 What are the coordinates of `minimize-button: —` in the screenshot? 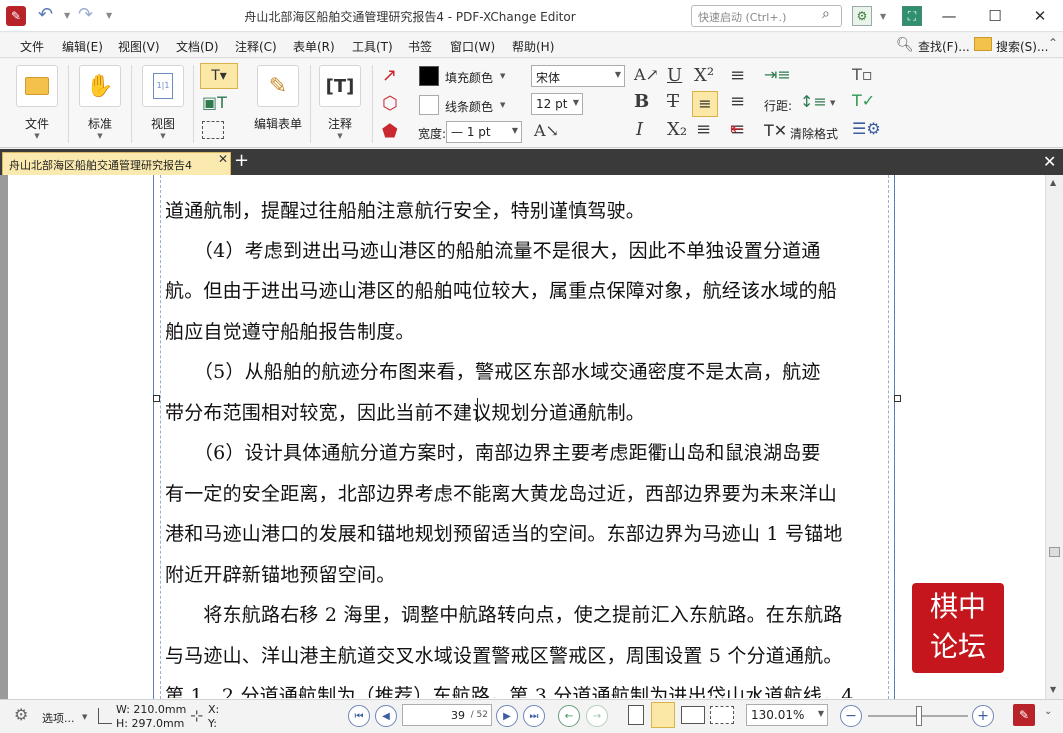 It's located at (949, 16).